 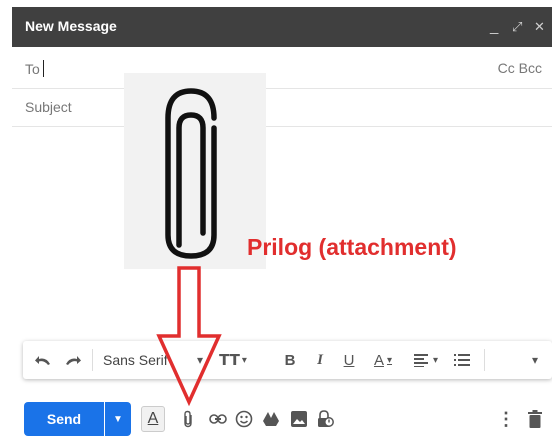 What do you see at coordinates (535, 360) in the screenshot?
I see `more-format-icon: ▾` at bounding box center [535, 360].